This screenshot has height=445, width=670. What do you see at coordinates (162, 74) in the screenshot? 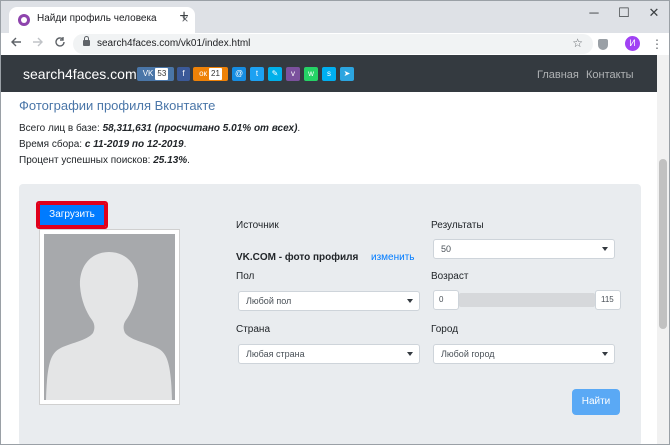
I see `vk-share-count: 53` at bounding box center [162, 74].